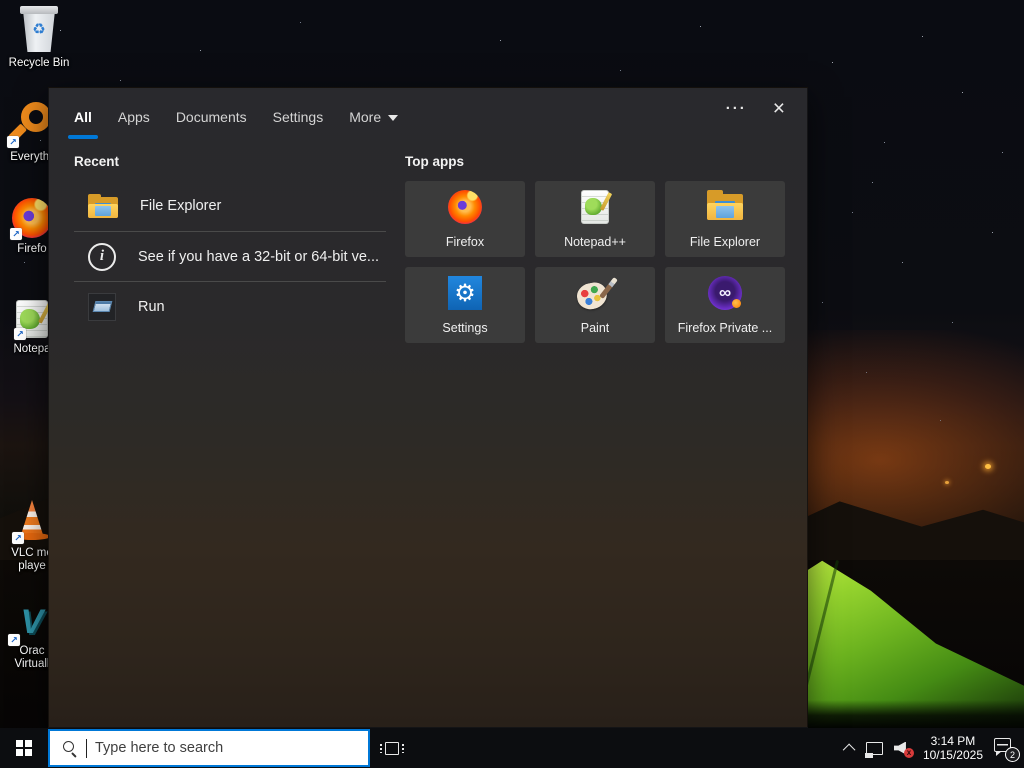  I want to click on search-tab-bar: All Apps Documents Settings More, so click(427, 120).